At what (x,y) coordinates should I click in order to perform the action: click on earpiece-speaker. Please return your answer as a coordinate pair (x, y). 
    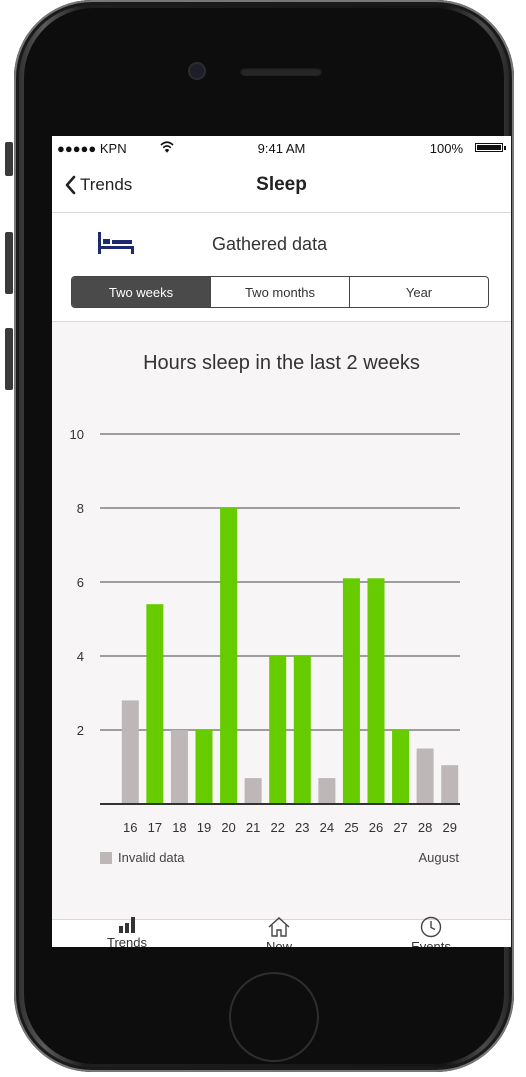
    Looking at the image, I should click on (281, 71).